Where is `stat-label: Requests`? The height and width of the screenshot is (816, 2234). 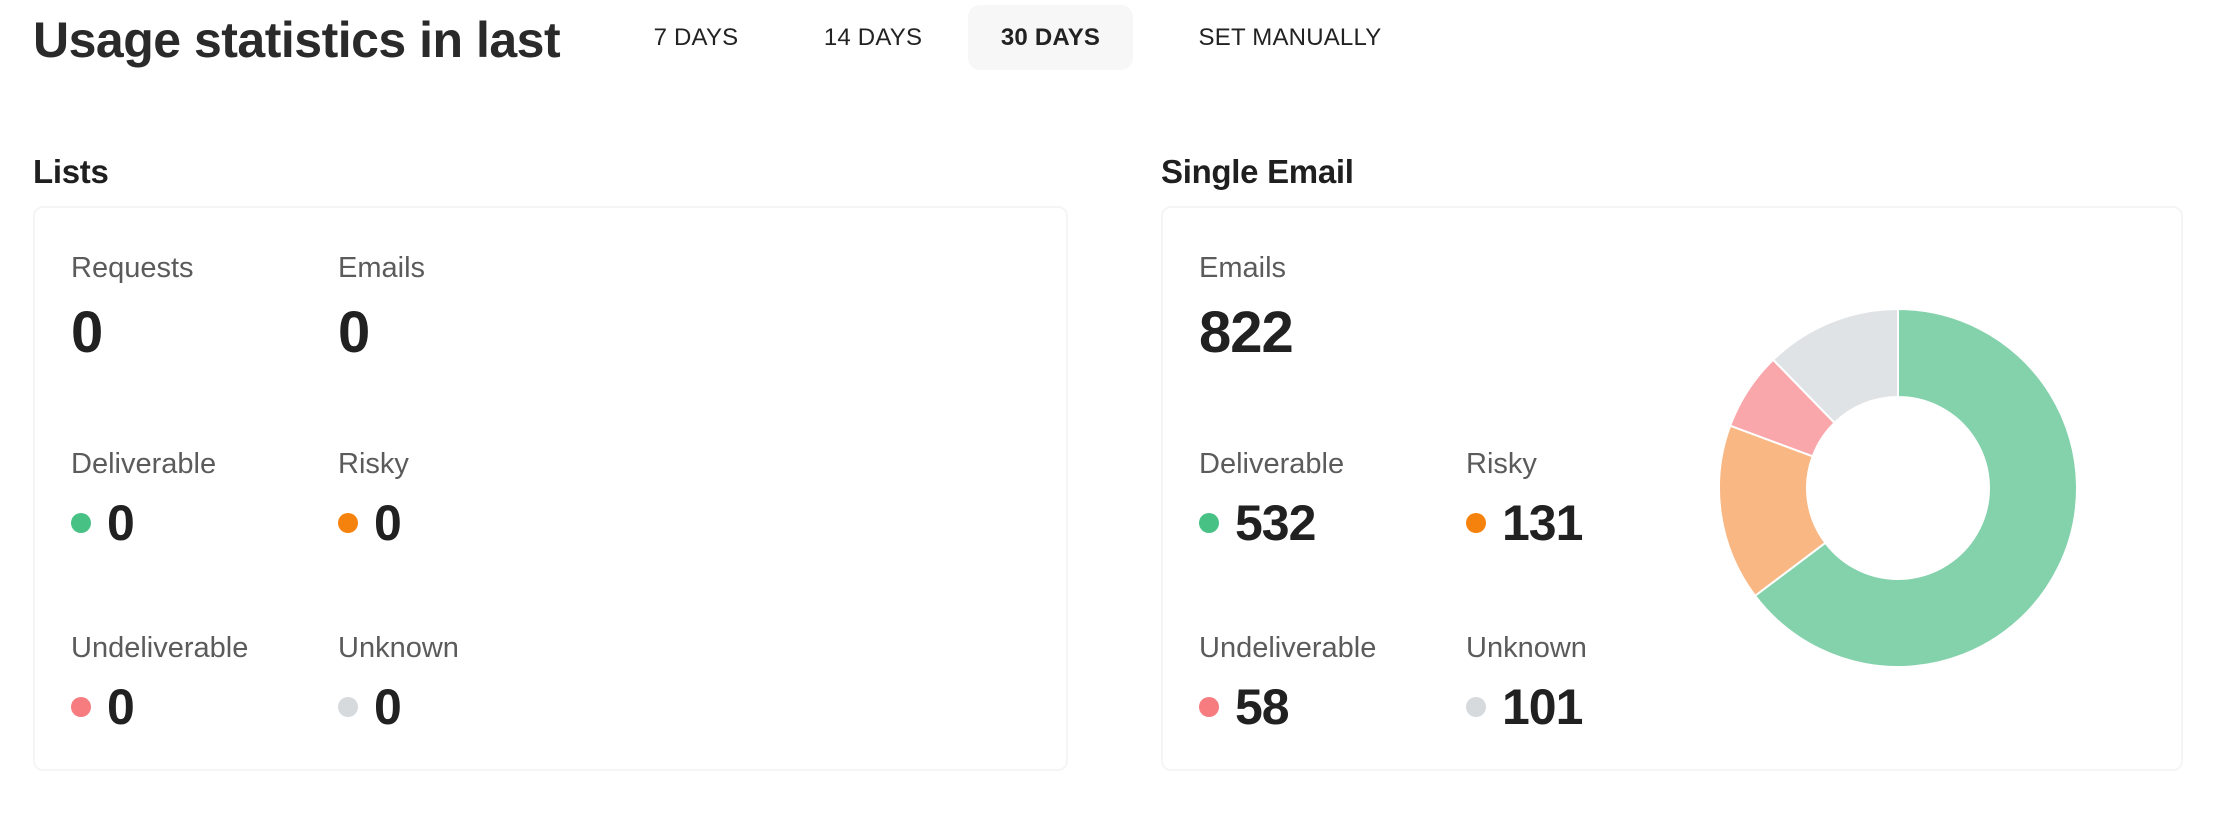
stat-label: Requests is located at coordinates (132, 268).